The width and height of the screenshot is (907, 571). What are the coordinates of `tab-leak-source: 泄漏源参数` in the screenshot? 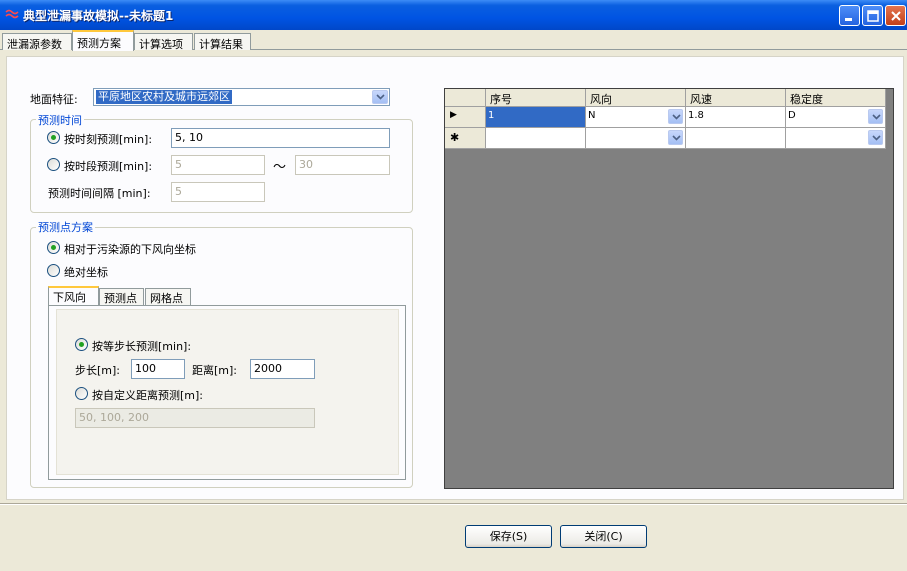 It's located at (37, 42).